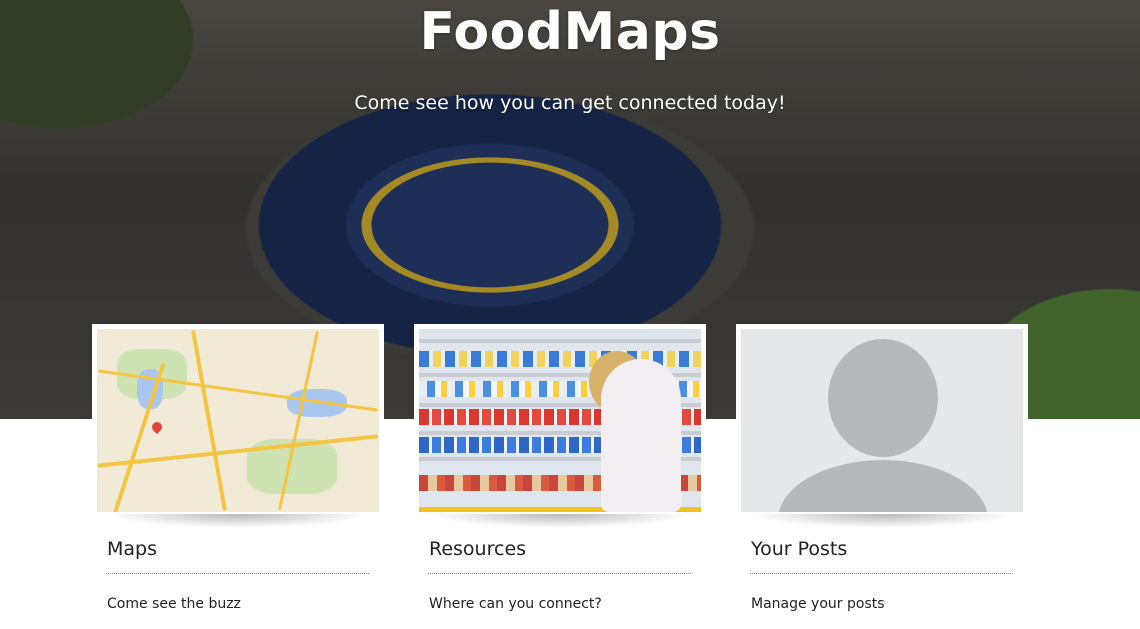 This screenshot has height=629, width=1140. Describe the element at coordinates (174, 604) in the screenshot. I see `card-description: Come see the buzz` at that location.